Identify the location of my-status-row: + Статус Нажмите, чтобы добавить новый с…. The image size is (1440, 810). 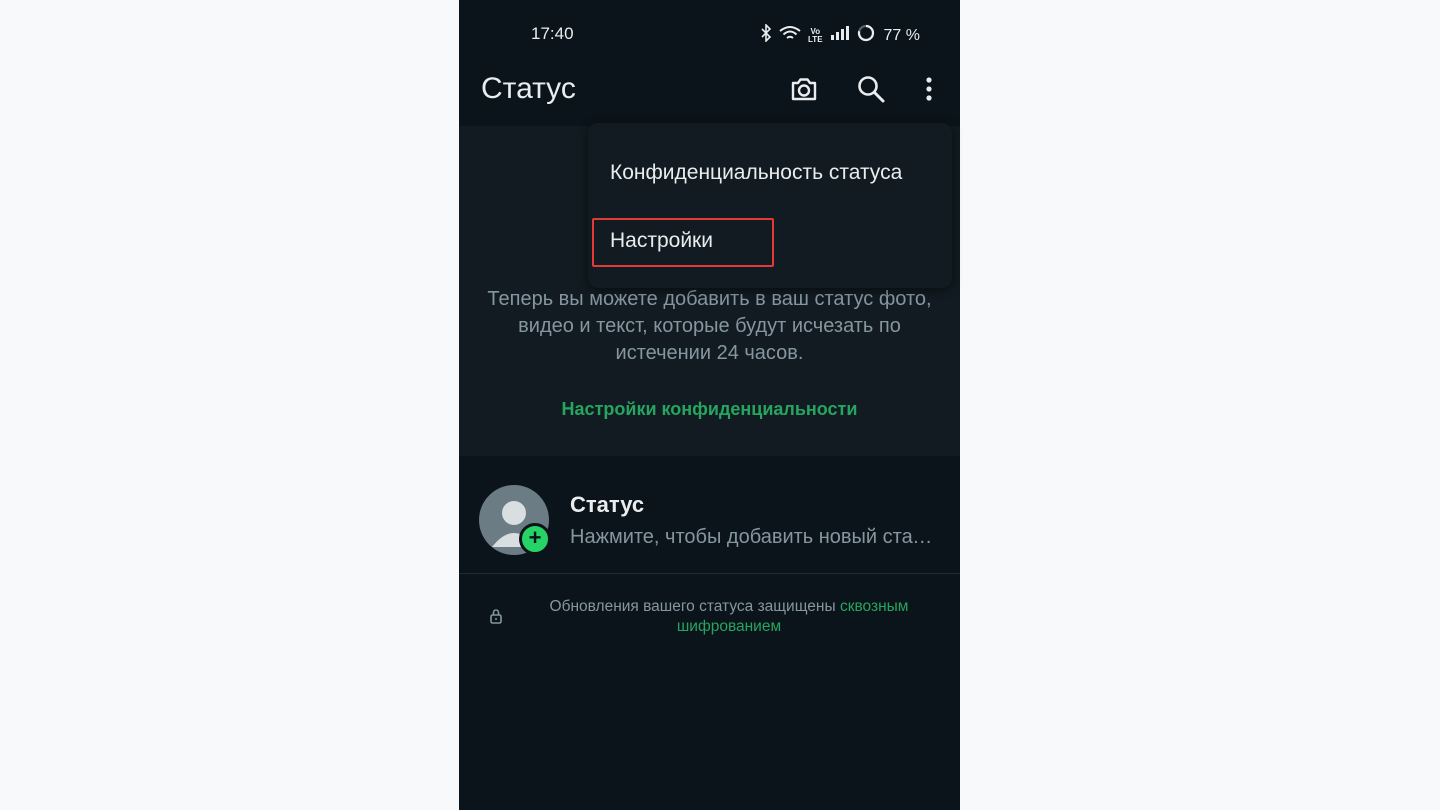
(709, 515).